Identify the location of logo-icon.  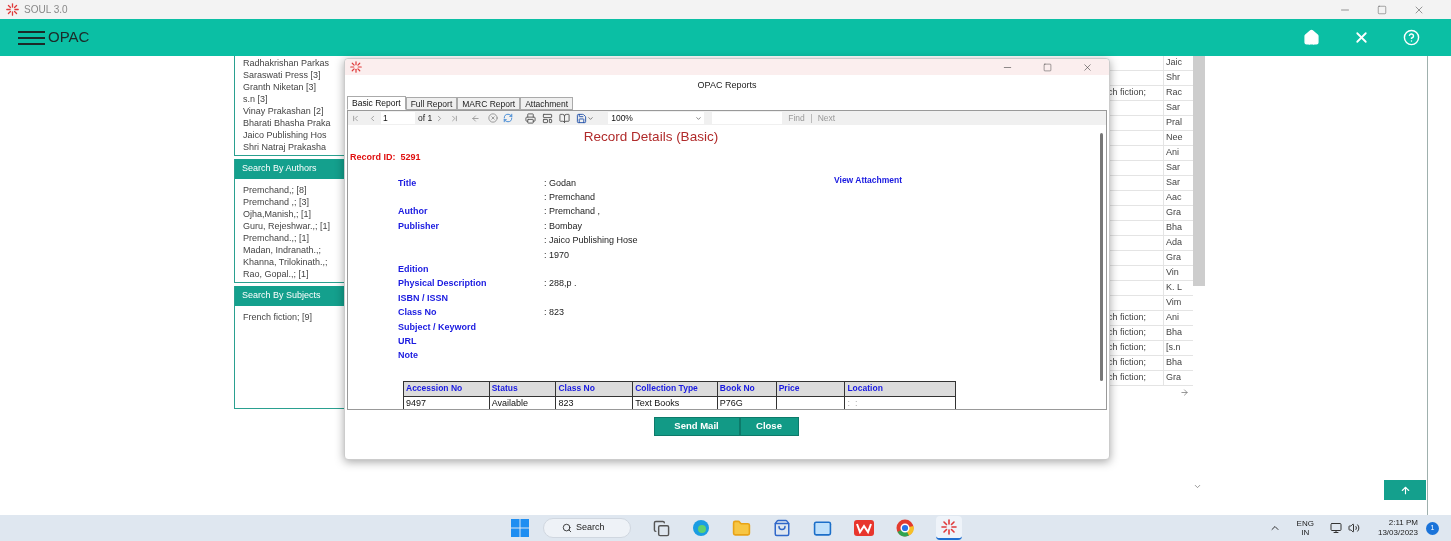
(949, 527).